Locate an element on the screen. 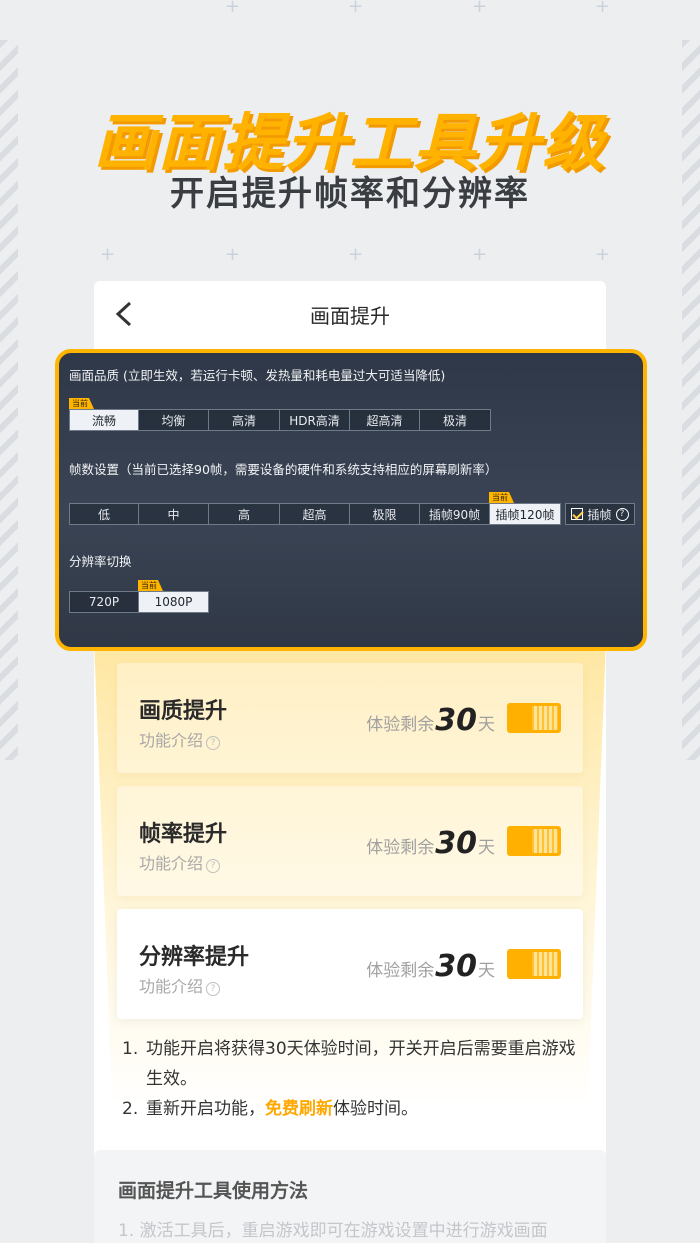  highlight-text: 免费刷新 is located at coordinates (299, 1109).